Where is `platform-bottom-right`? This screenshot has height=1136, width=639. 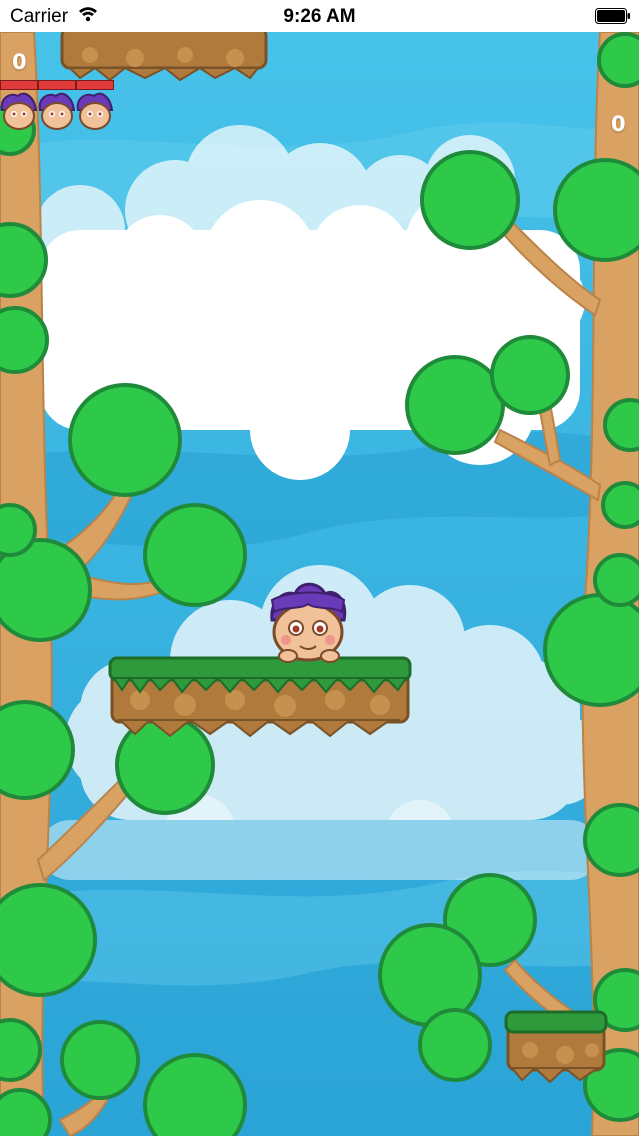 platform-bottom-right is located at coordinates (556, 1047).